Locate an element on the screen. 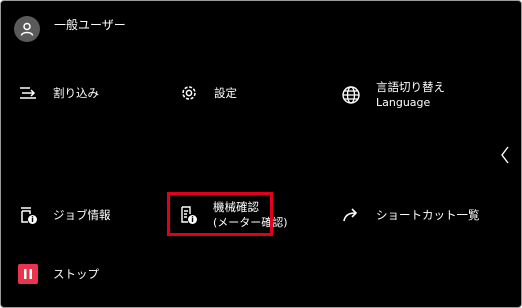  interrupt-label: 割り込み is located at coordinates (76, 92).